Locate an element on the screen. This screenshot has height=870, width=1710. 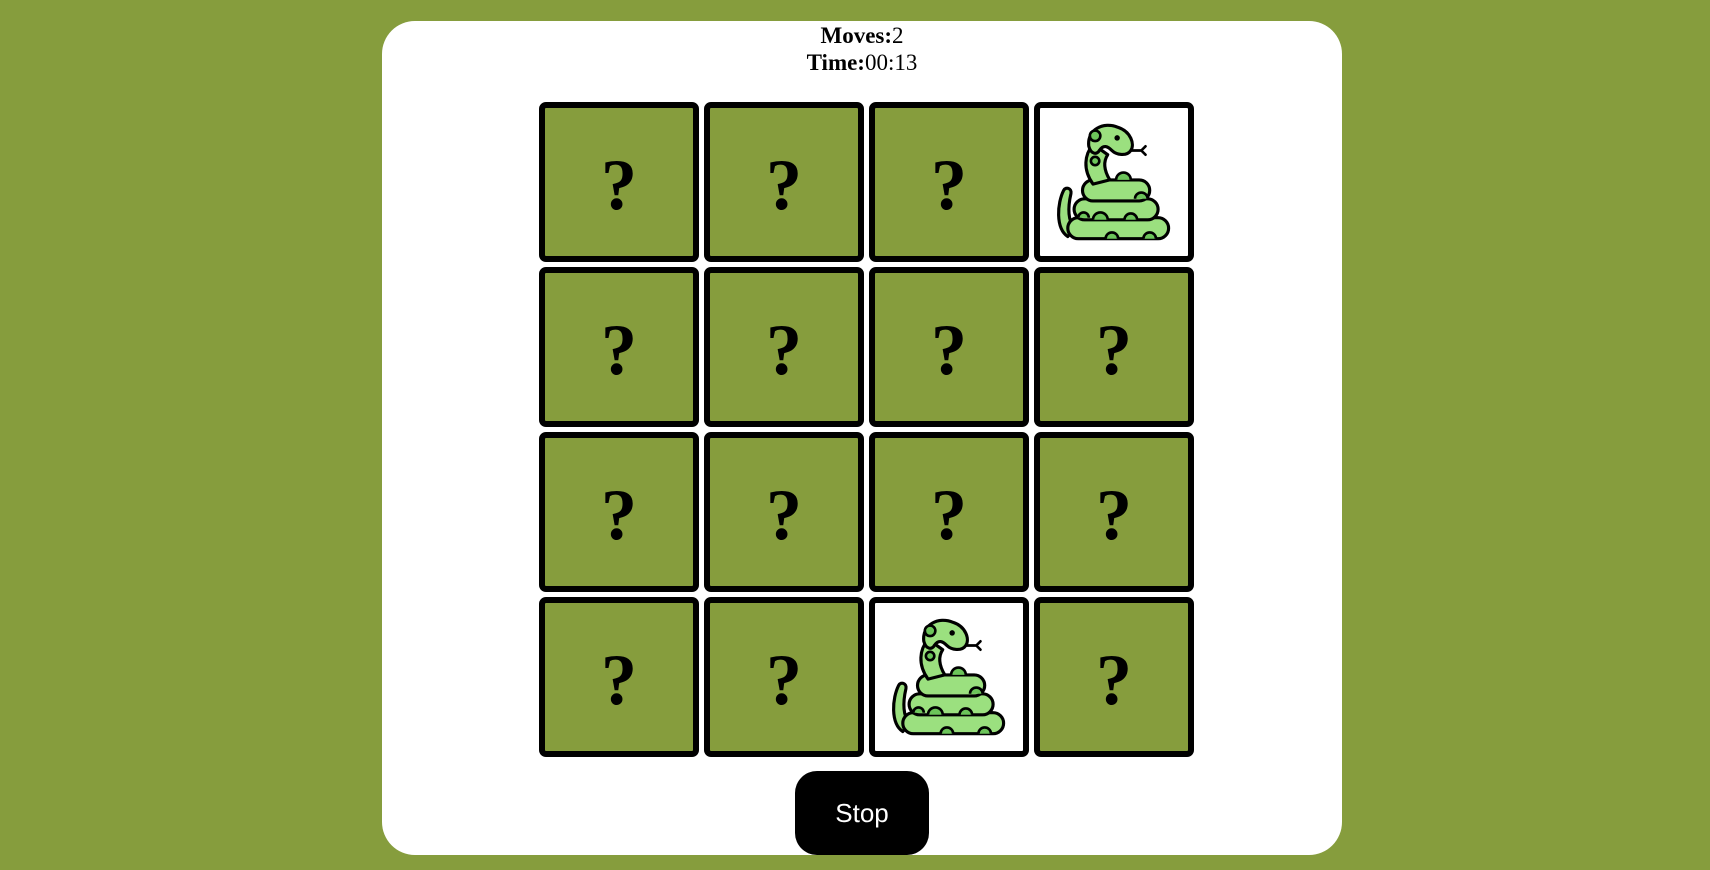
moves-label: Moves: is located at coordinates (856, 35).